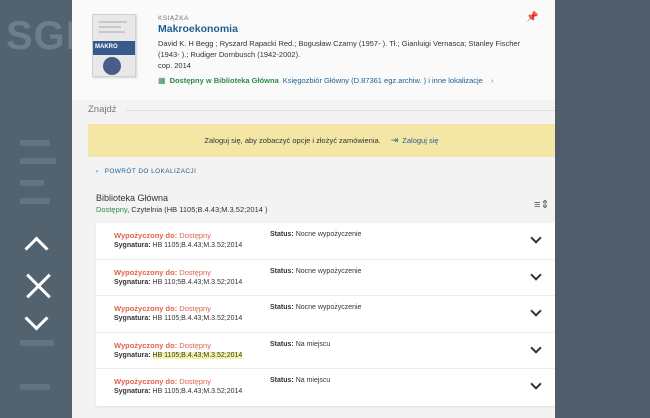 The width and height of the screenshot is (650, 418). Describe the element at coordinates (420, 140) in the screenshot. I see `login-link-label: Zaloguj się` at that location.